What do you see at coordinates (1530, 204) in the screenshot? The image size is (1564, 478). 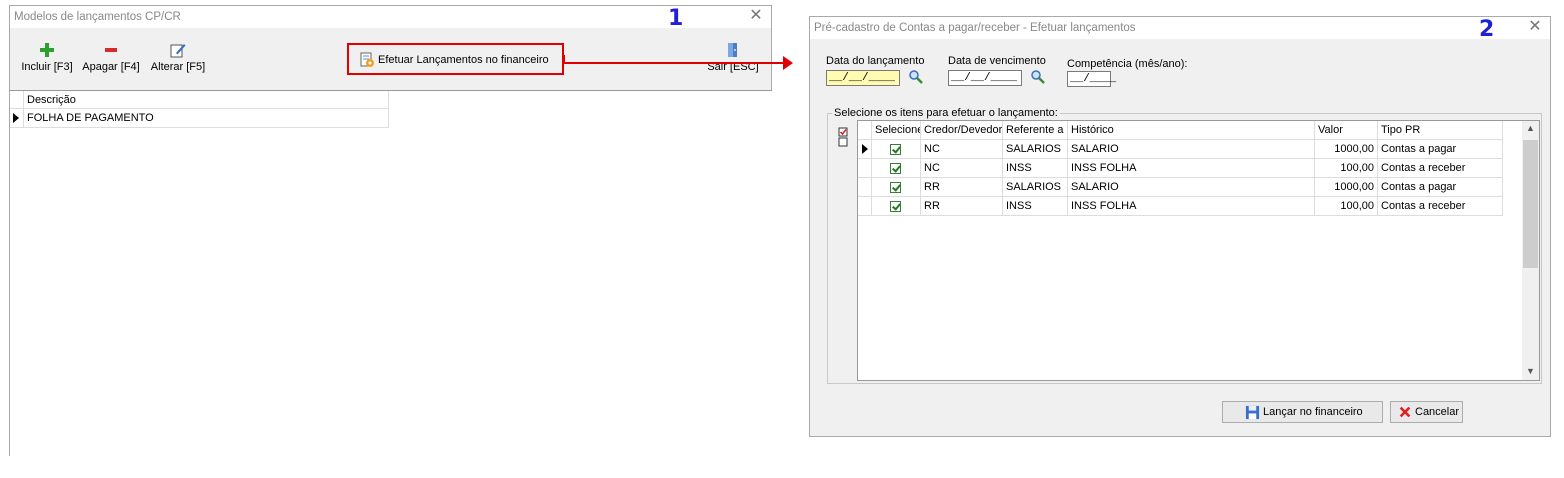 I see `scroll-thumb` at bounding box center [1530, 204].